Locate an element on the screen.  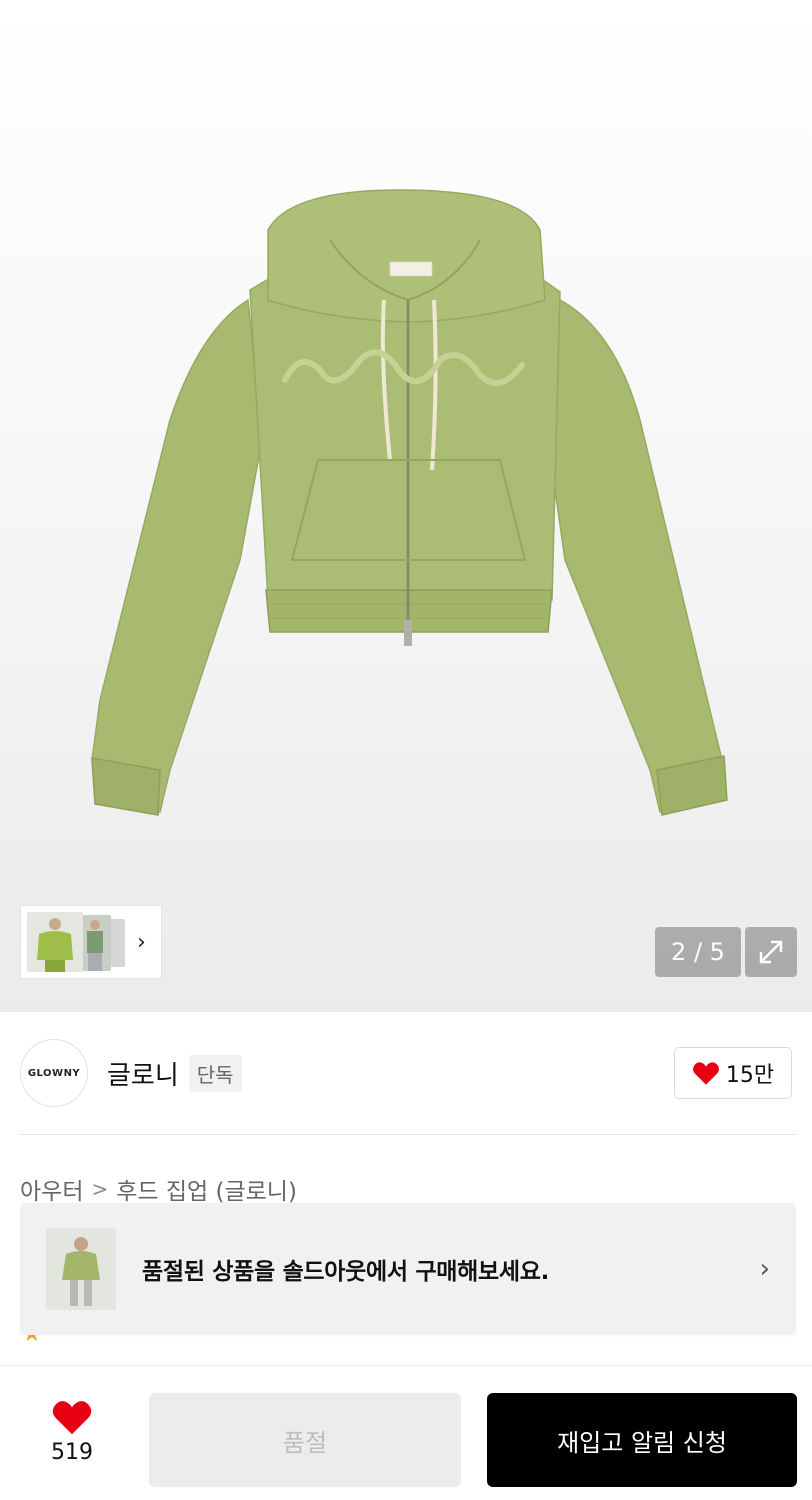
soldout-button: 품절 is located at coordinates (305, 1440).